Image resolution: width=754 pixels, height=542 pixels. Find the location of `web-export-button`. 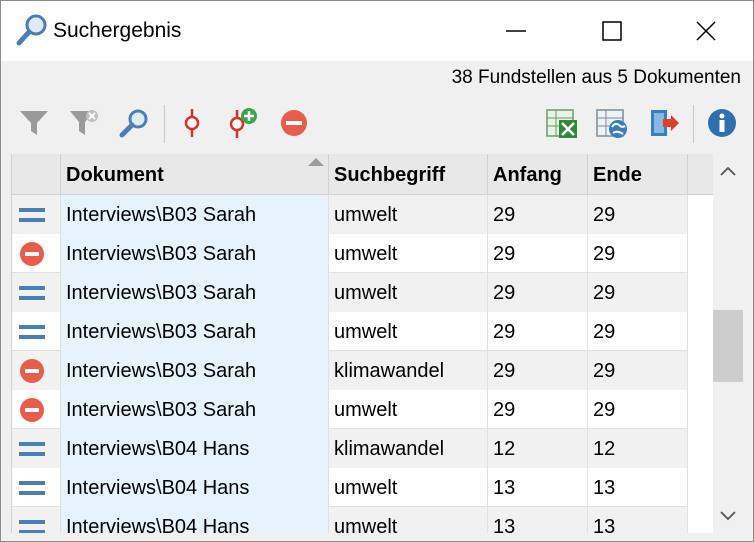

web-export-button is located at coordinates (612, 123).